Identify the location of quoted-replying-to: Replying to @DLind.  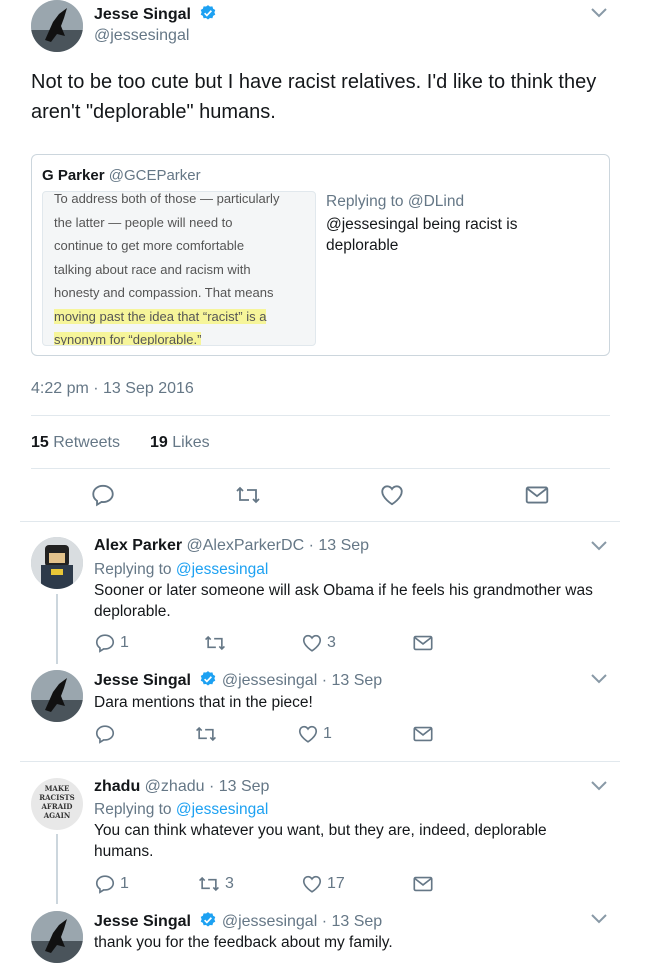
(395, 201).